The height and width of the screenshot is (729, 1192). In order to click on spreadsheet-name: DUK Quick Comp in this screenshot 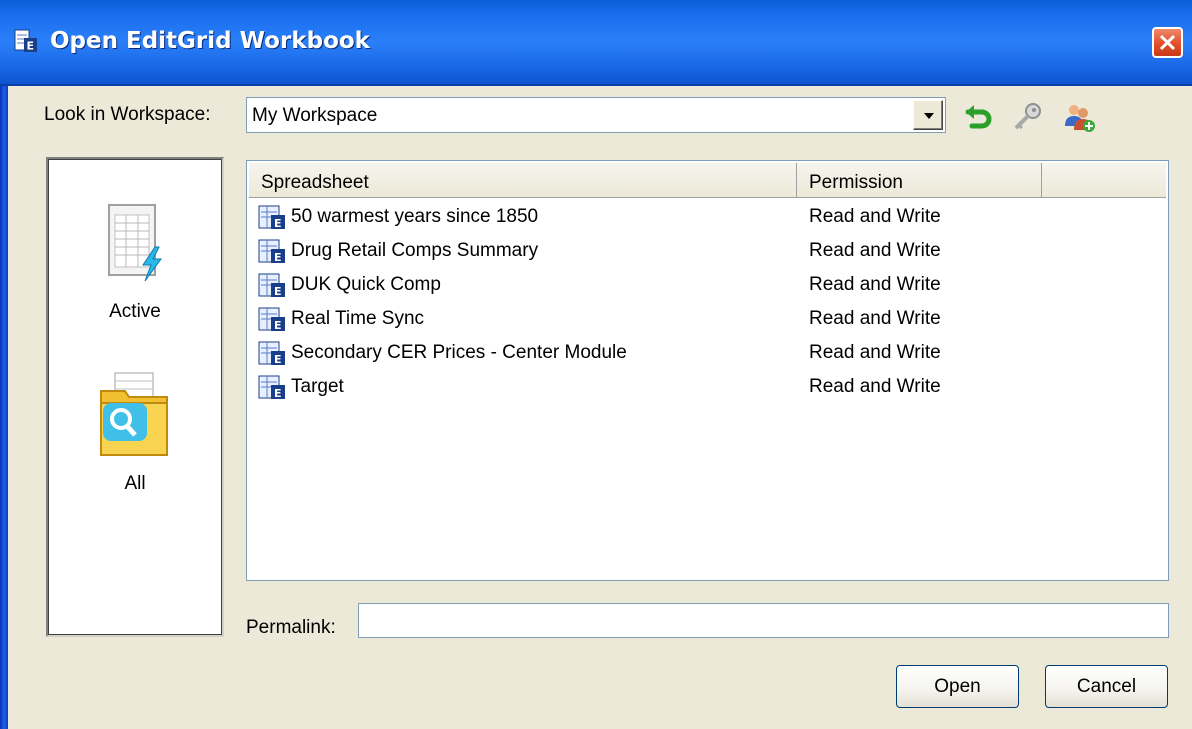, I will do `click(366, 284)`.